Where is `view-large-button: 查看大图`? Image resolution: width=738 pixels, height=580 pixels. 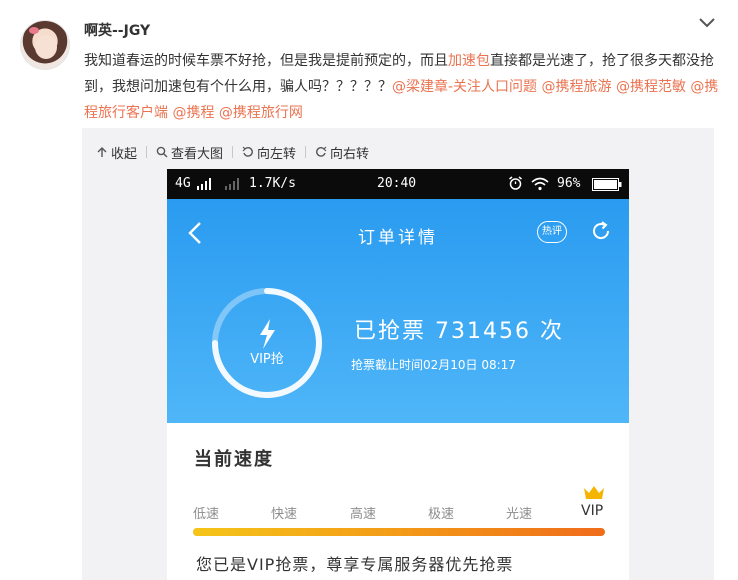 view-large-button: 查看大图 is located at coordinates (189, 152).